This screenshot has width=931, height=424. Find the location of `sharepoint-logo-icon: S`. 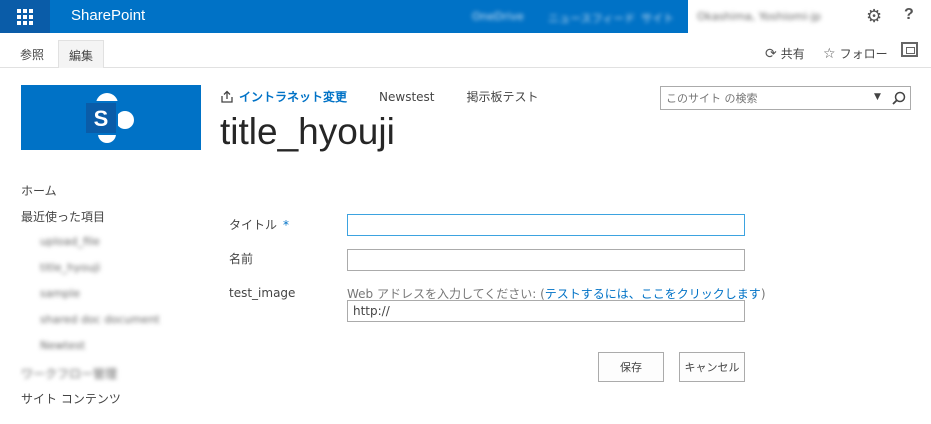

sharepoint-logo-icon: S is located at coordinates (109, 117).